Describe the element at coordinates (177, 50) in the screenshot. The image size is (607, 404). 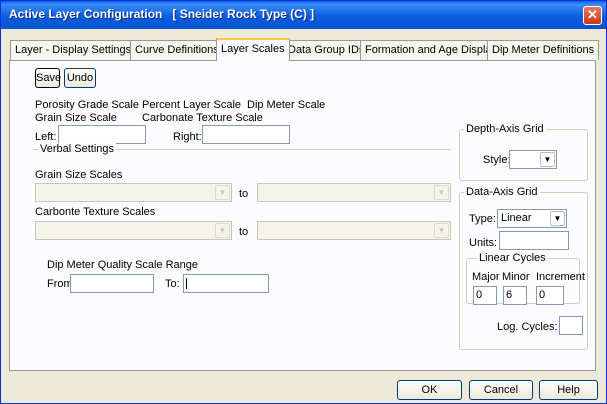
I see `tab-curve-definitions: Curve Definitions` at that location.